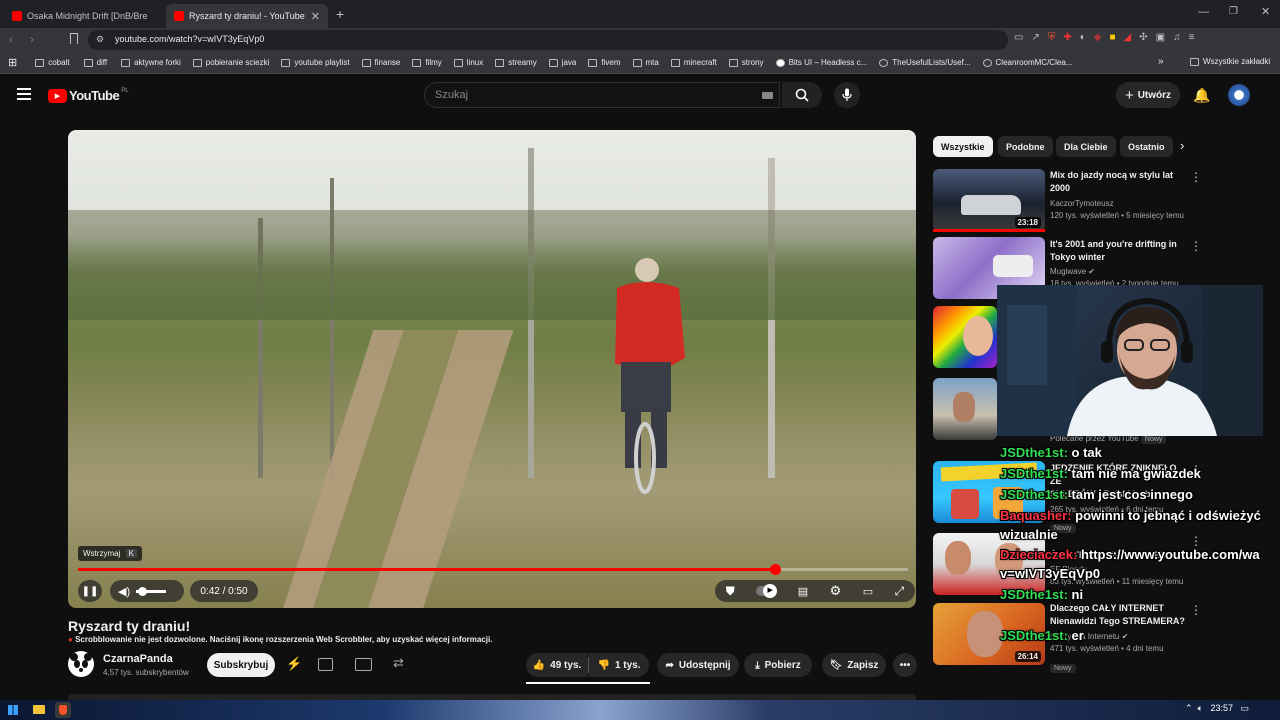 The image size is (1280, 720). I want to click on restore-icon: ❐, so click(1233, 11).